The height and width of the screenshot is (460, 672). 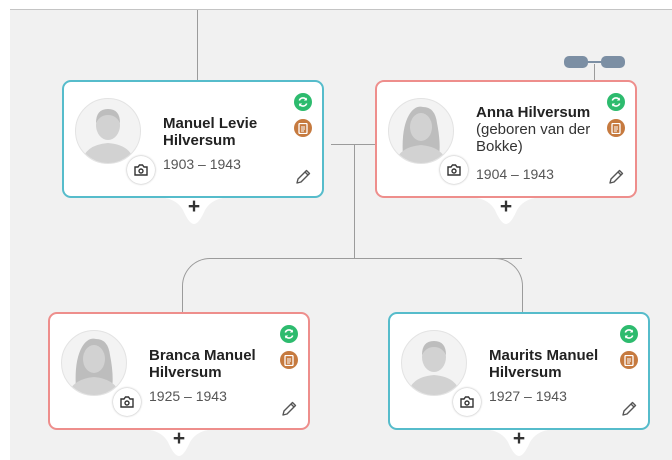 I want to click on child-branch-left, so click(x=196, y=285).